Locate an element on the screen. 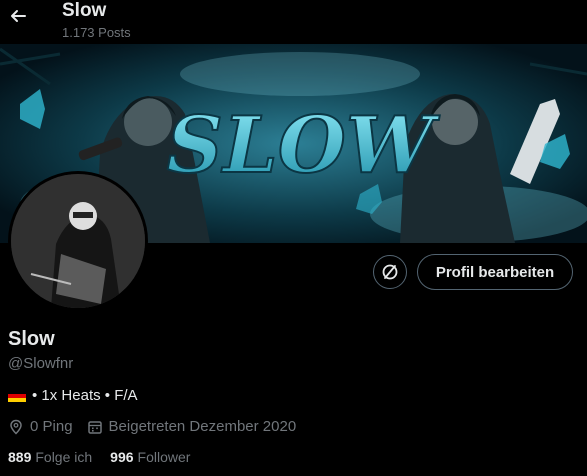 Image resolution: width=587 pixels, height=476 pixels. following-link: 889 Folge ich is located at coordinates (50, 457).